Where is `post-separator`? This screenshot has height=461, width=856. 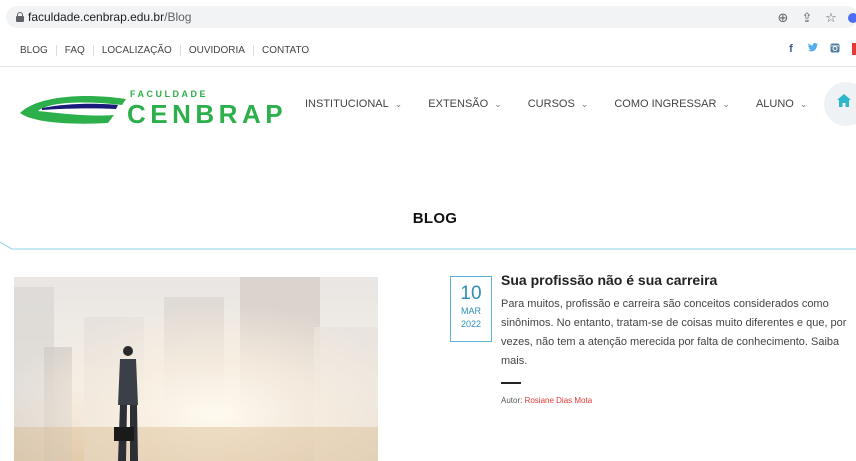 post-separator is located at coordinates (511, 383).